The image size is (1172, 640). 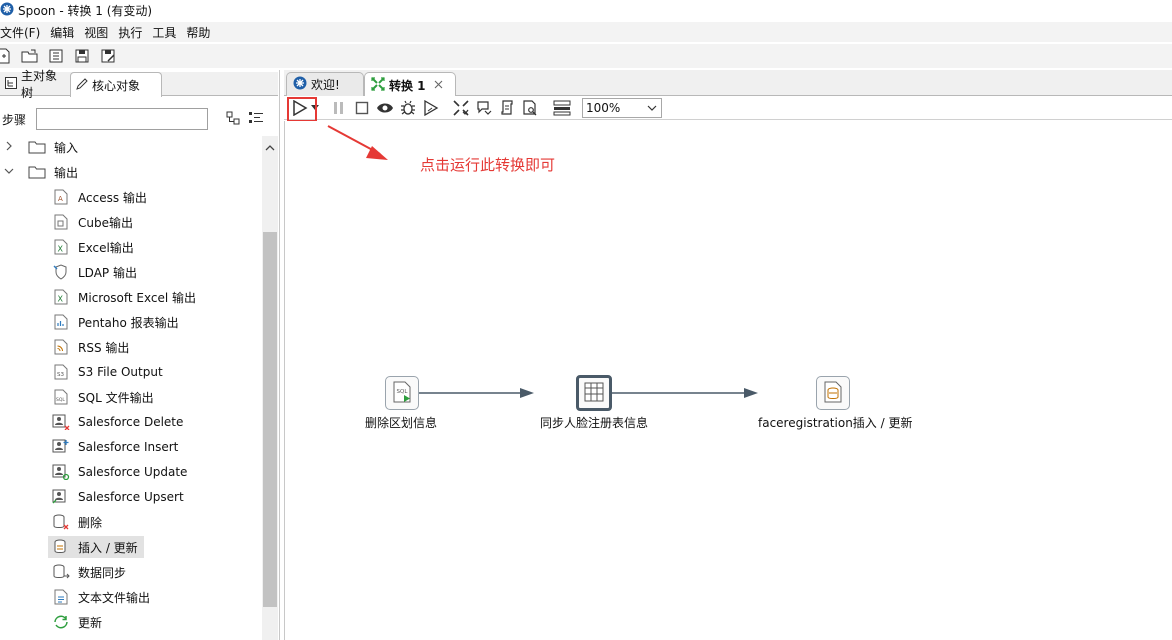 What do you see at coordinates (61, 472) in the screenshot?
I see `salesforce-update-icon` at bounding box center [61, 472].